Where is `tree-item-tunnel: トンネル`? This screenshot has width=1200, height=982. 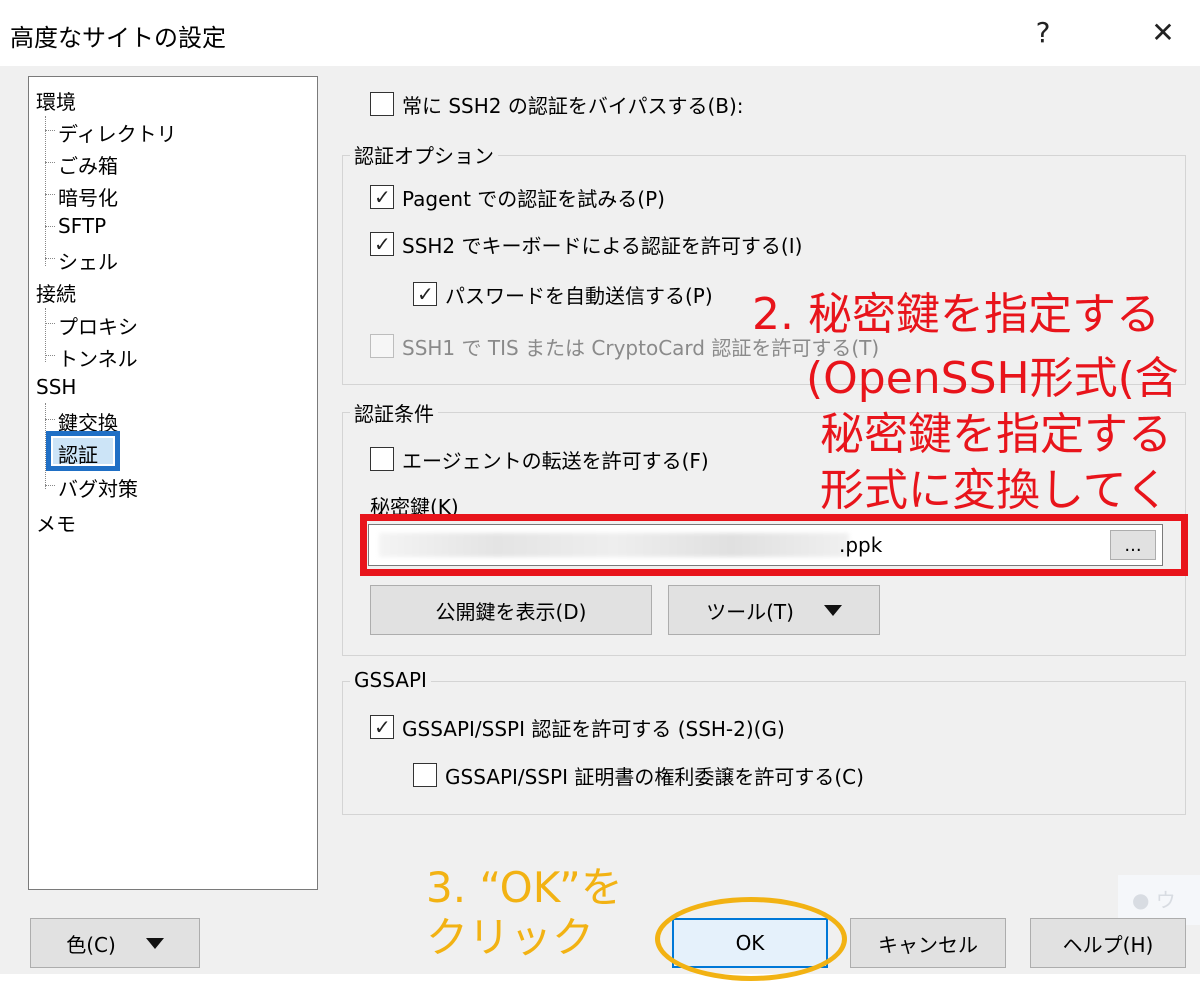 tree-item-tunnel: トンネル is located at coordinates (98, 357).